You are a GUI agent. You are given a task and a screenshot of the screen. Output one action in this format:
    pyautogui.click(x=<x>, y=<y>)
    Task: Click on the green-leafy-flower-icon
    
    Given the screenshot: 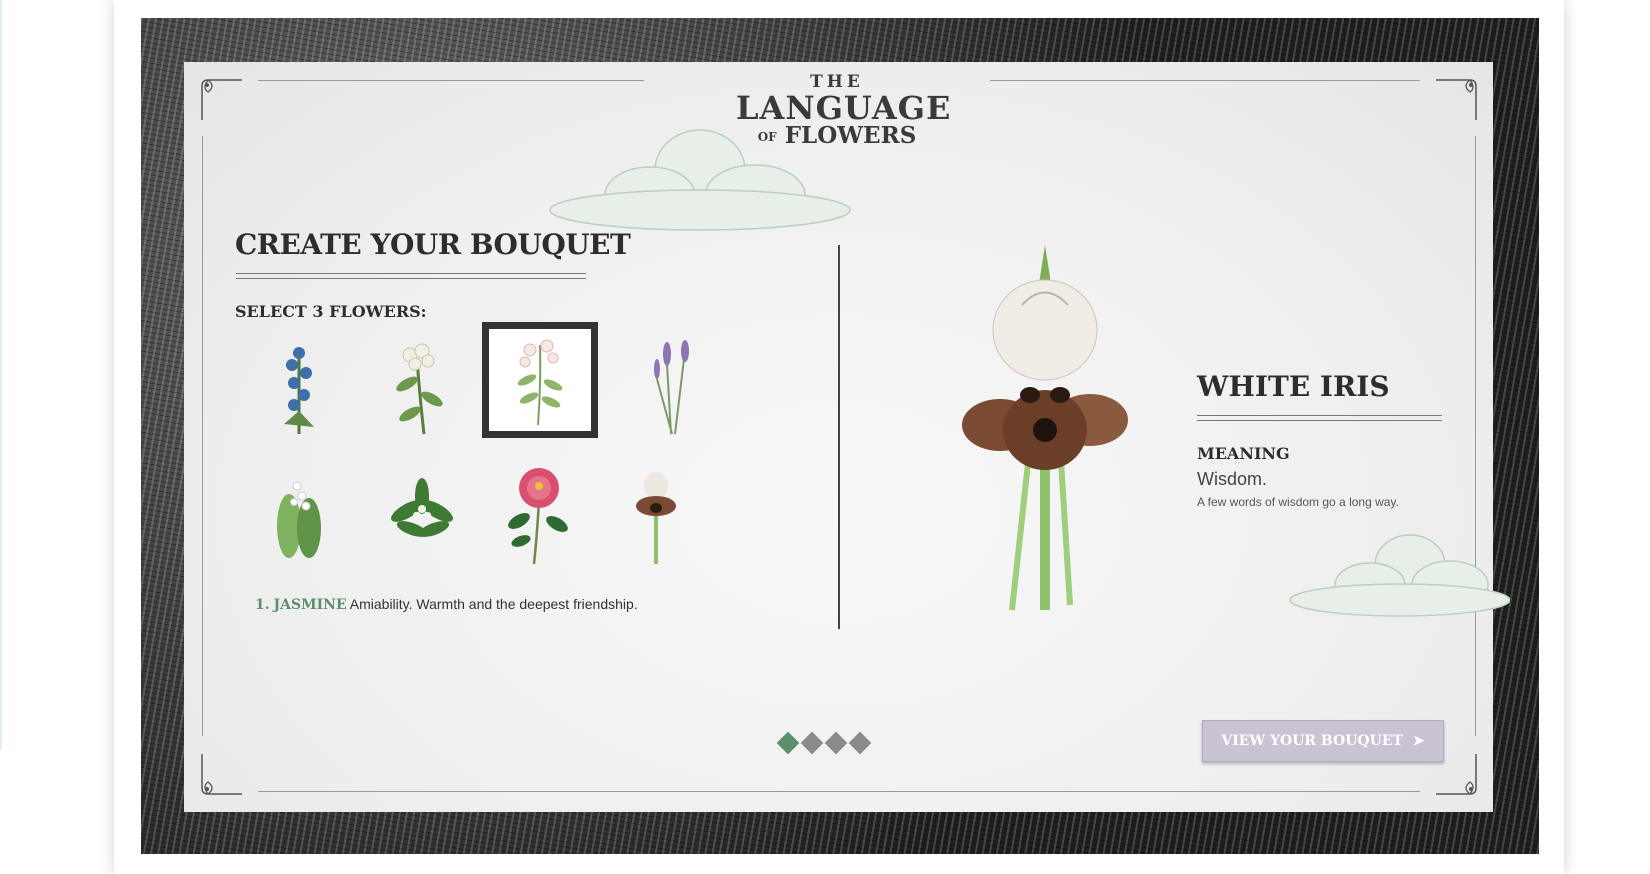 What is the action you would take?
    pyautogui.click(x=422, y=507)
    